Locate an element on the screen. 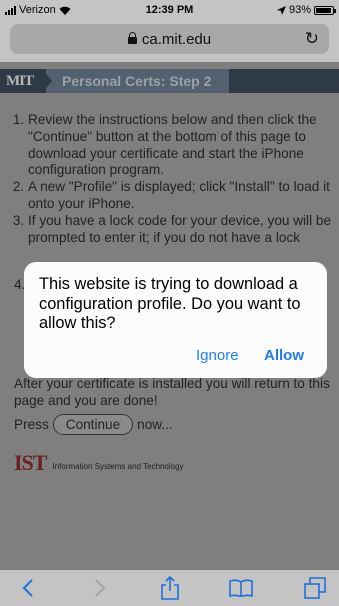 The width and height of the screenshot is (339, 606). ist-text: Information Systems and Technology is located at coordinates (118, 466).